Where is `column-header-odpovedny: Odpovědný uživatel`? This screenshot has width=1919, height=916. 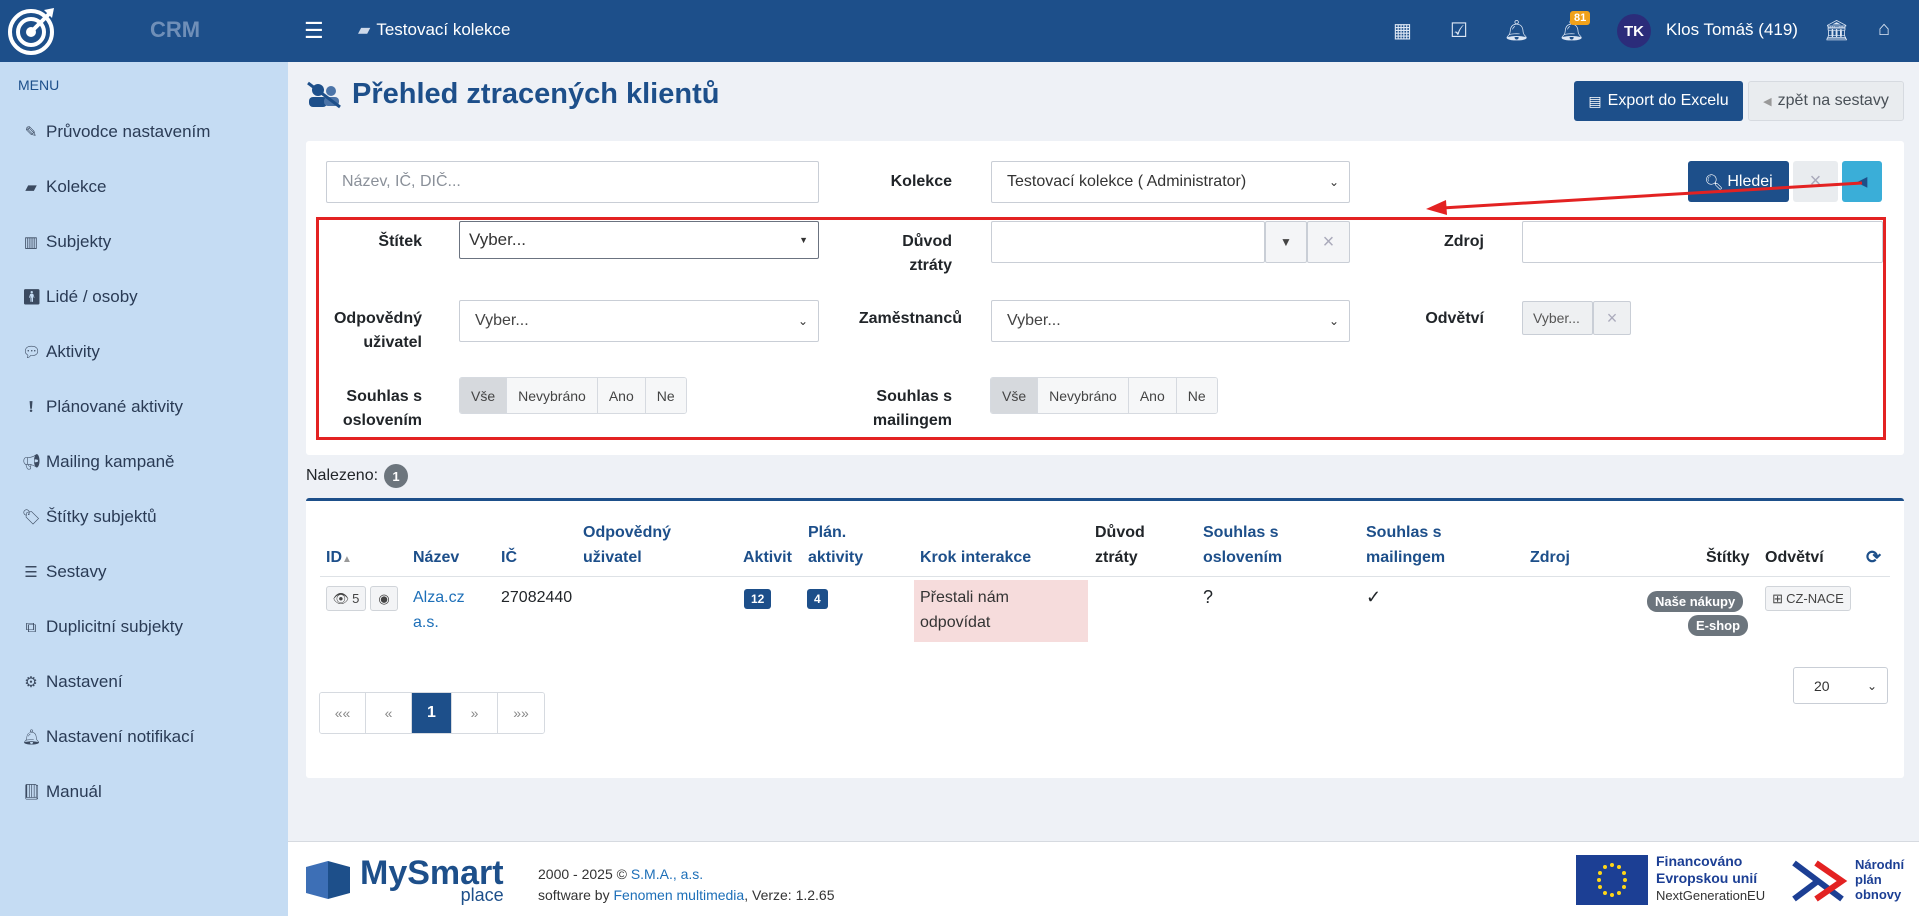 column-header-odpovedny: Odpovědný uživatel is located at coordinates (627, 545).